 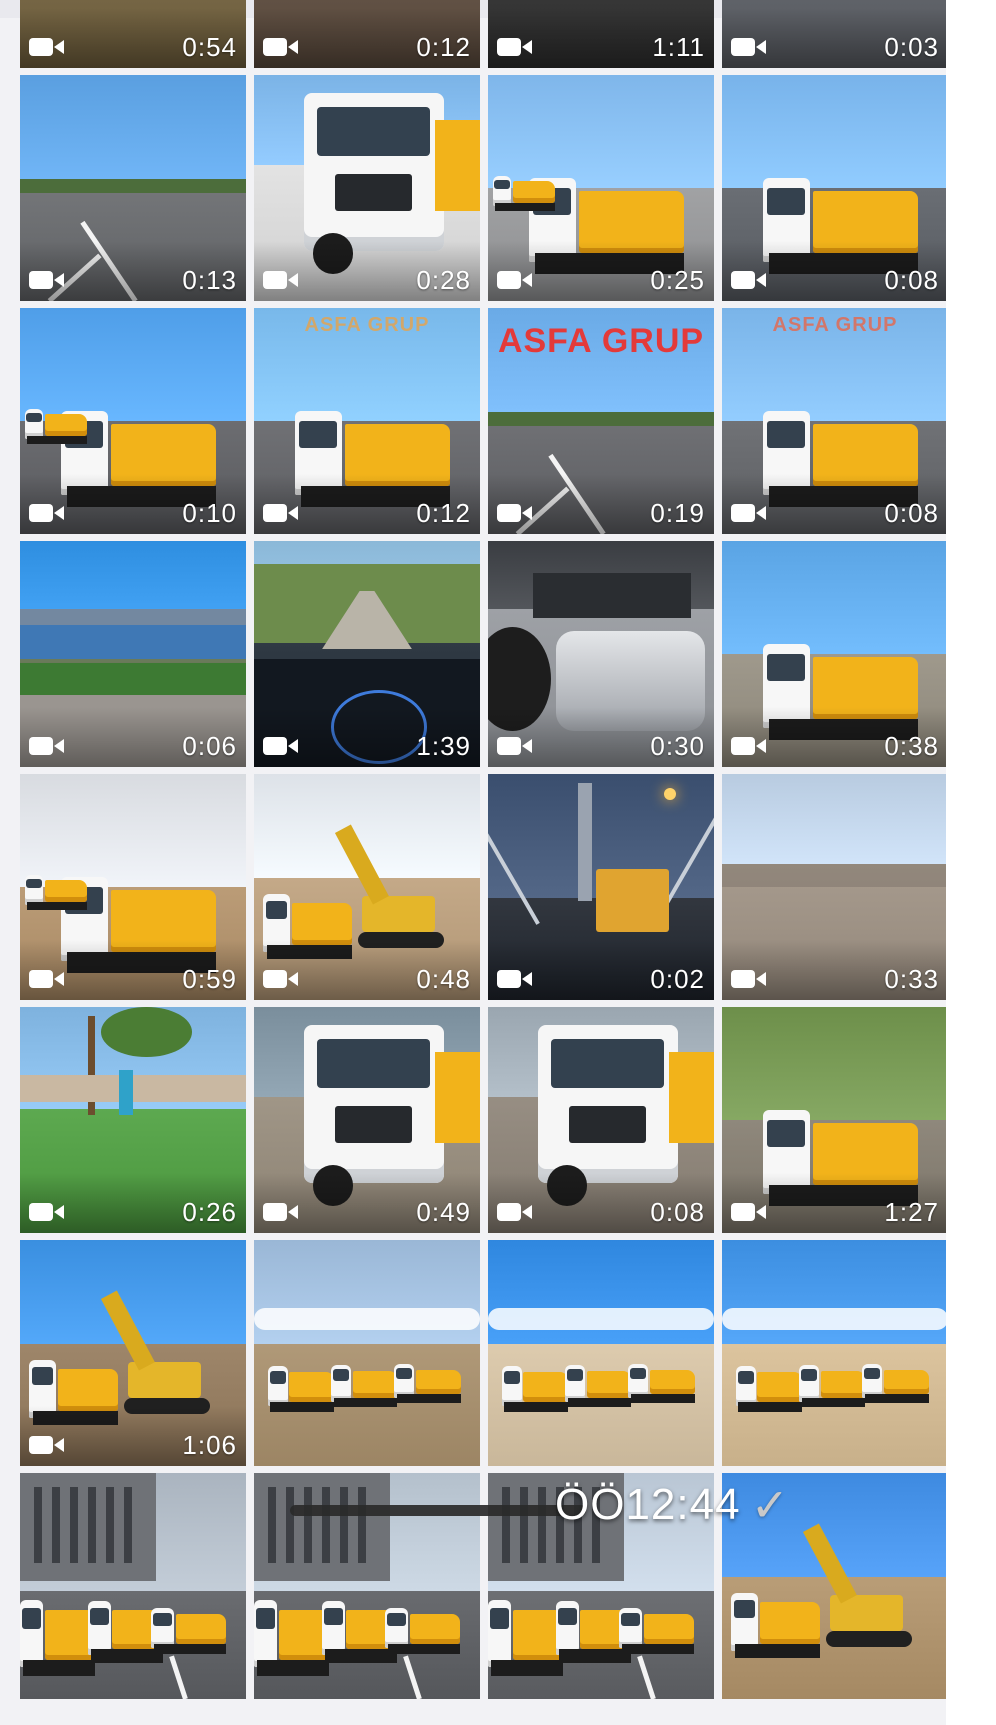 What do you see at coordinates (133, 513) in the screenshot?
I see `video-badge: 0:10` at bounding box center [133, 513].